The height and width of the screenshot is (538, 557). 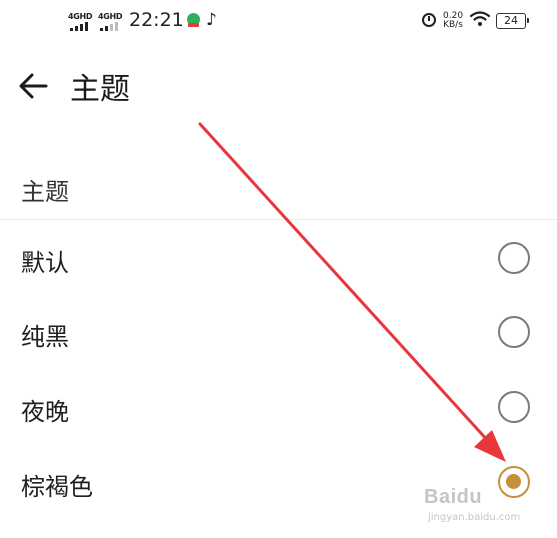 I want to click on divider, so click(x=278, y=219).